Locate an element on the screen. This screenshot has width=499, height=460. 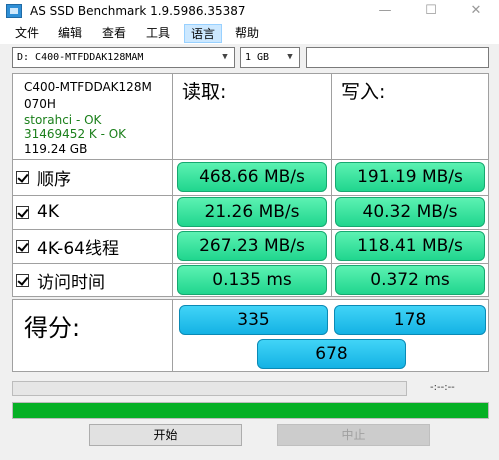
4k64-read-result: 267.23 MB/s is located at coordinates (252, 246).